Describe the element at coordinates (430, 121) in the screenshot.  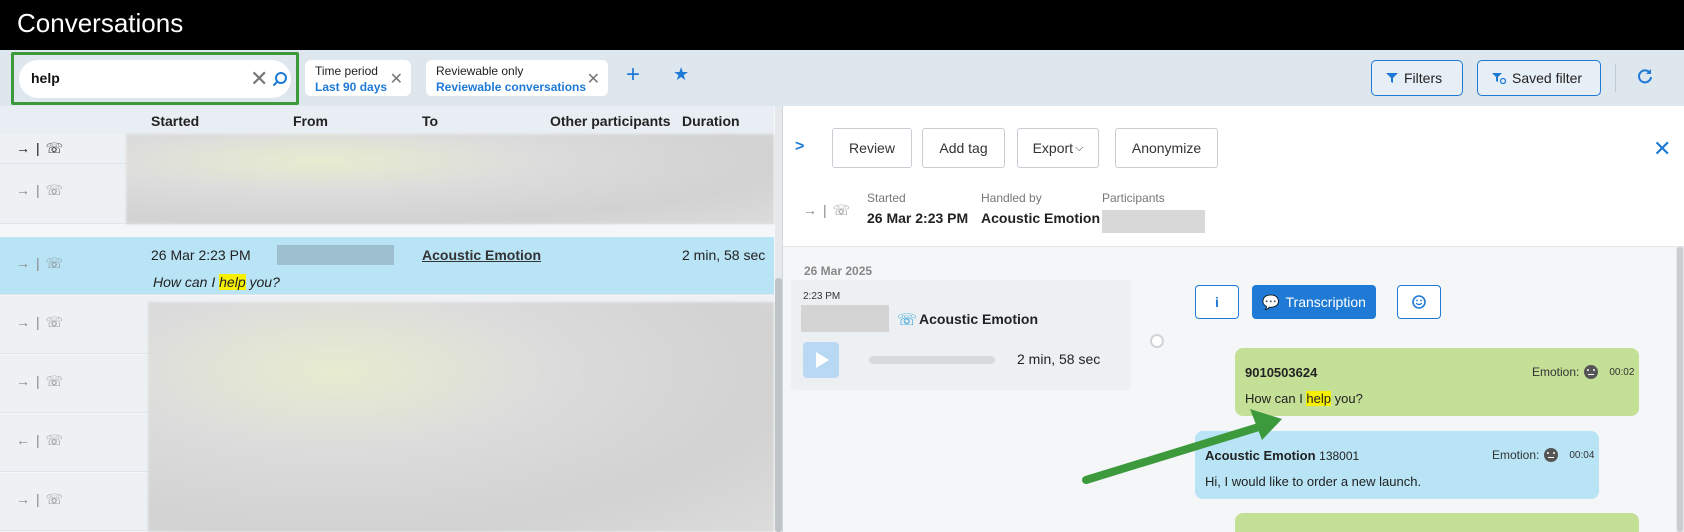
I see `column-header: To` at that location.